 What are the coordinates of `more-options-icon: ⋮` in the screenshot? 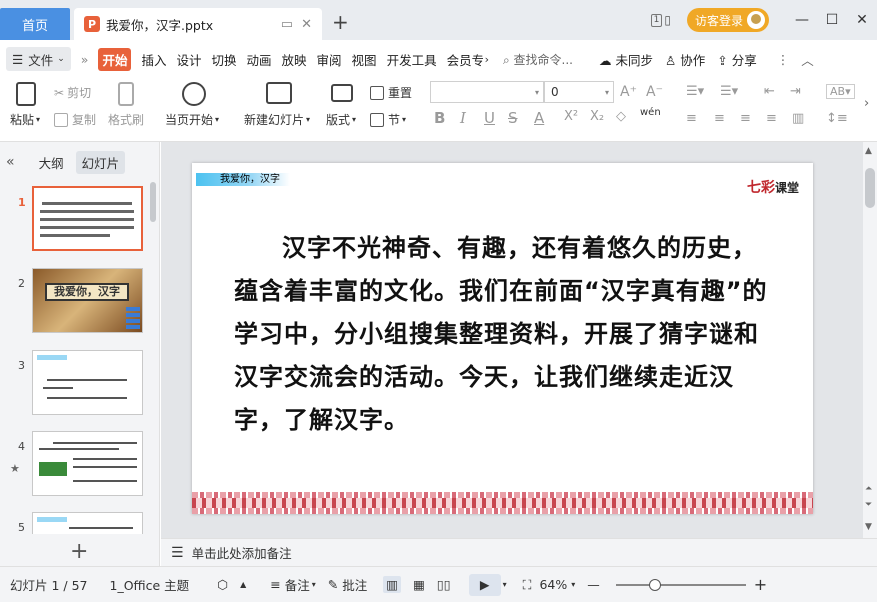 It's located at (783, 59).